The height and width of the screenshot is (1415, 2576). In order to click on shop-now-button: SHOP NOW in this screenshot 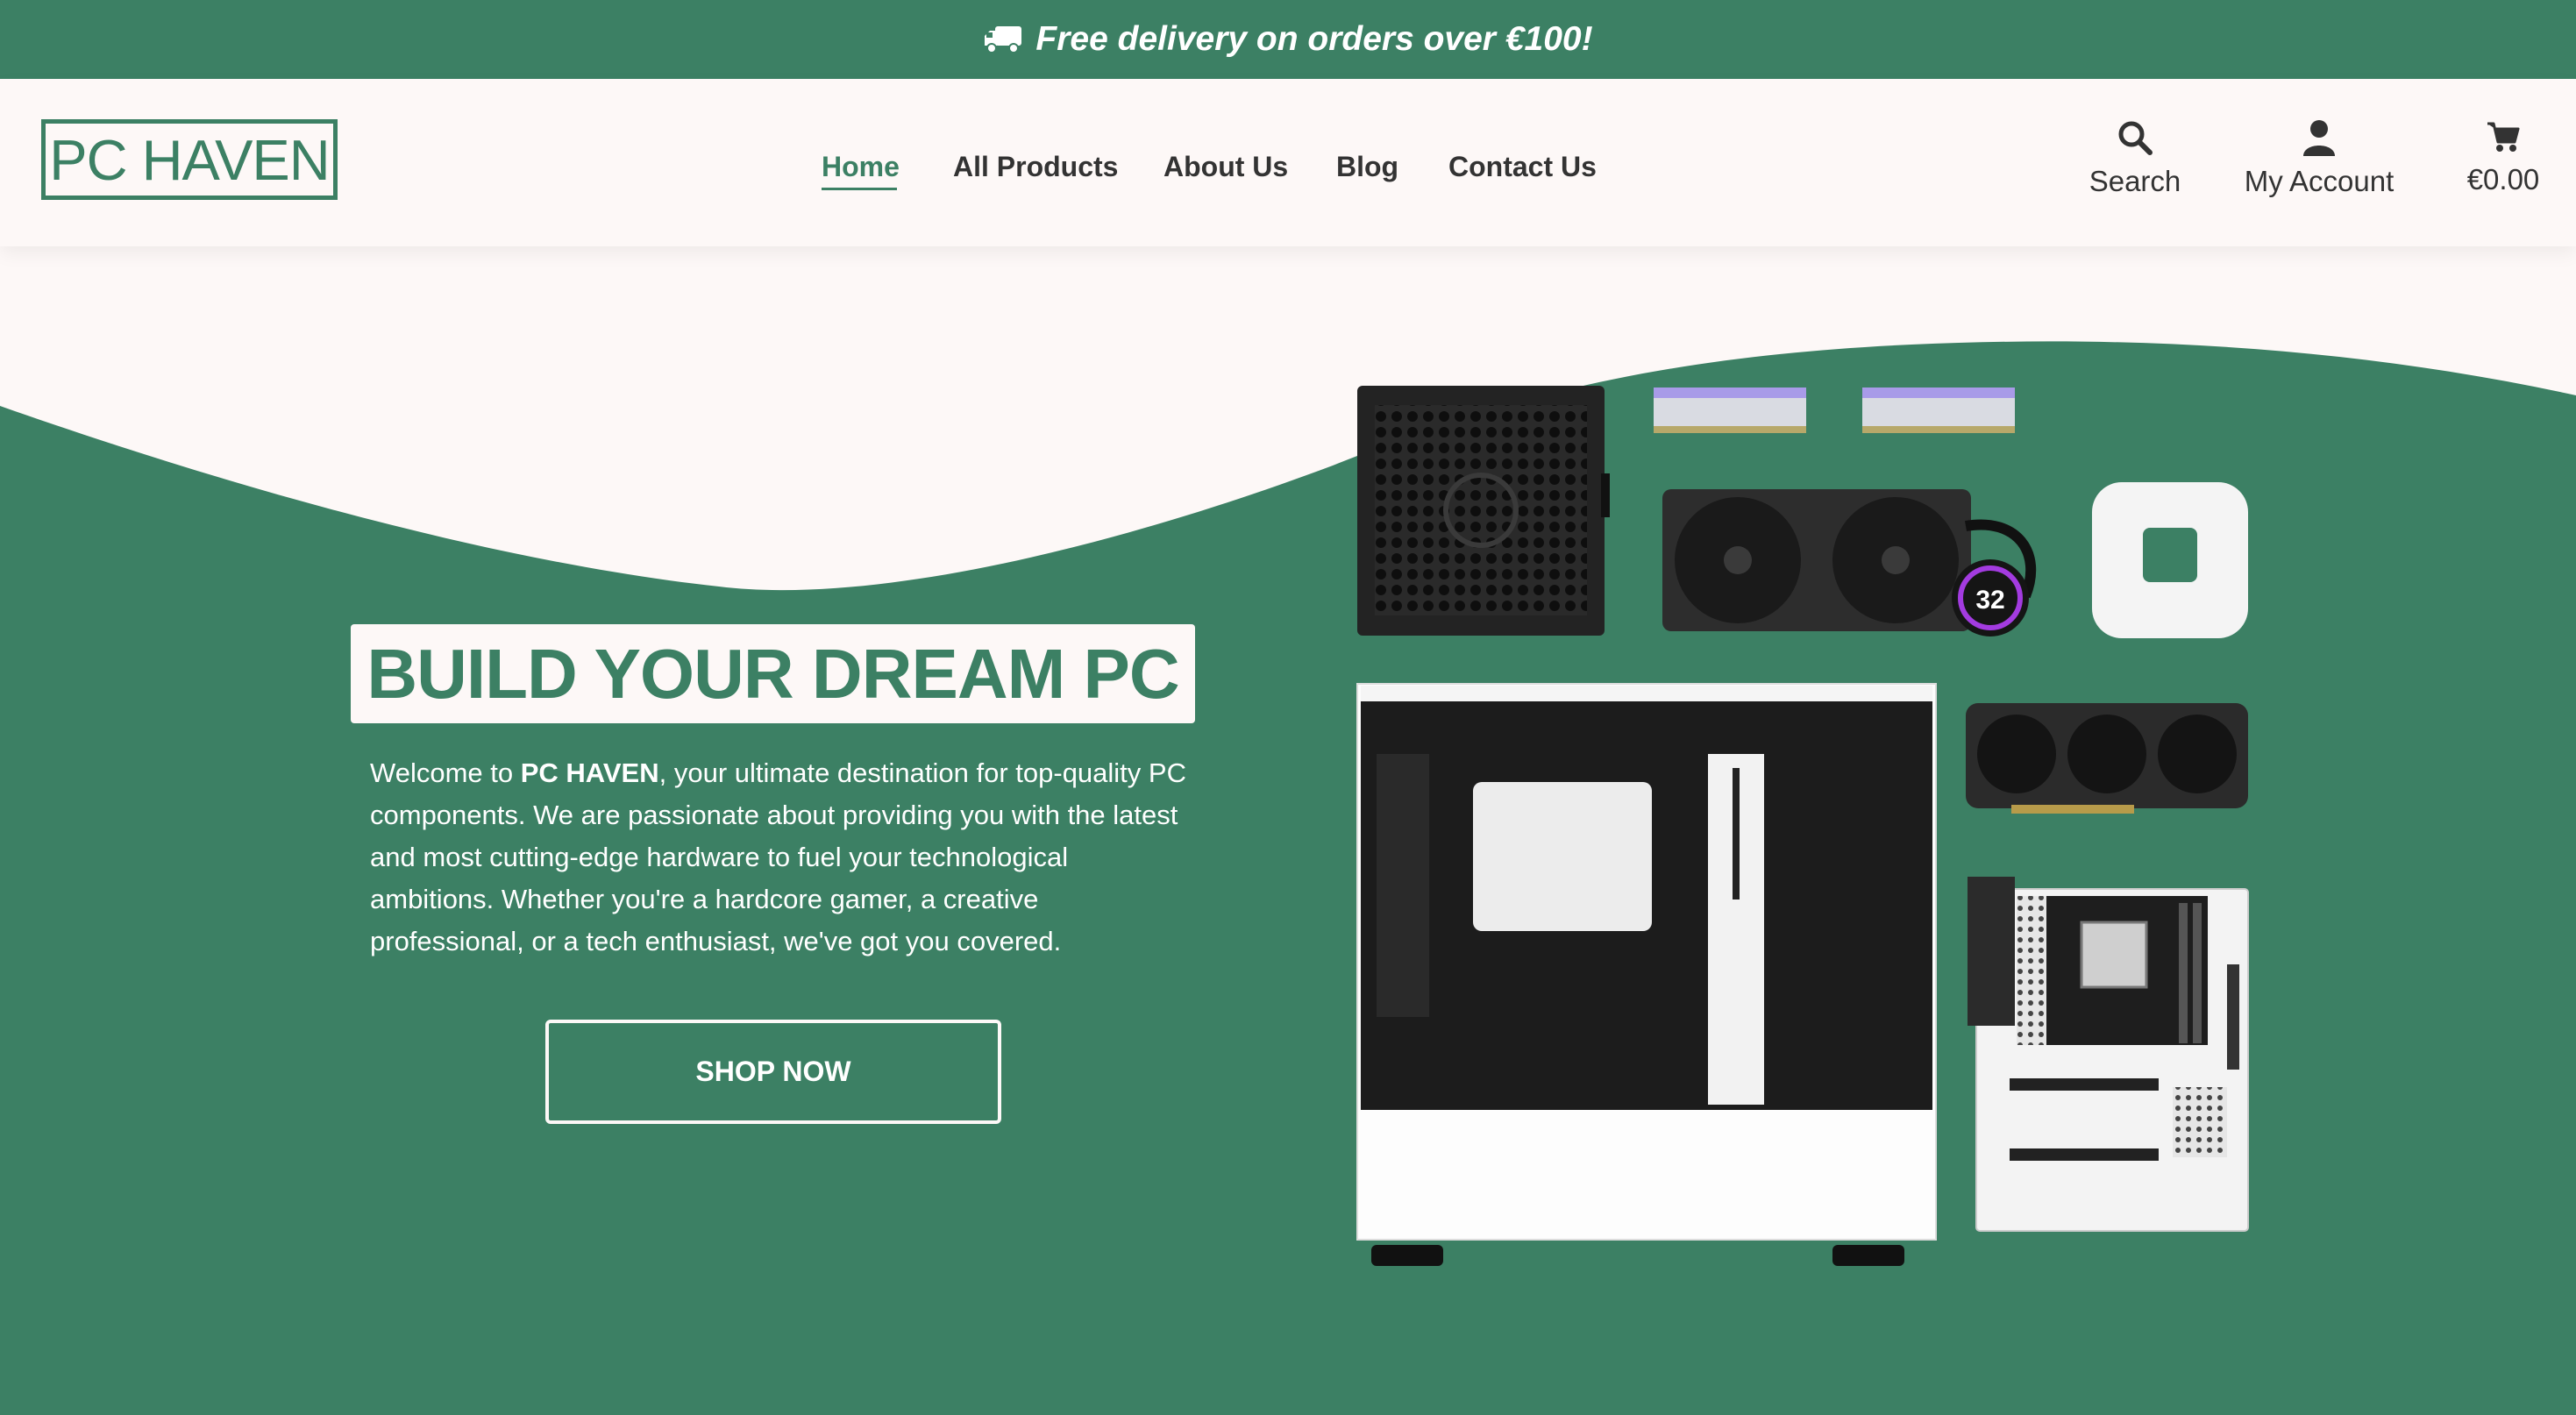, I will do `click(773, 1072)`.